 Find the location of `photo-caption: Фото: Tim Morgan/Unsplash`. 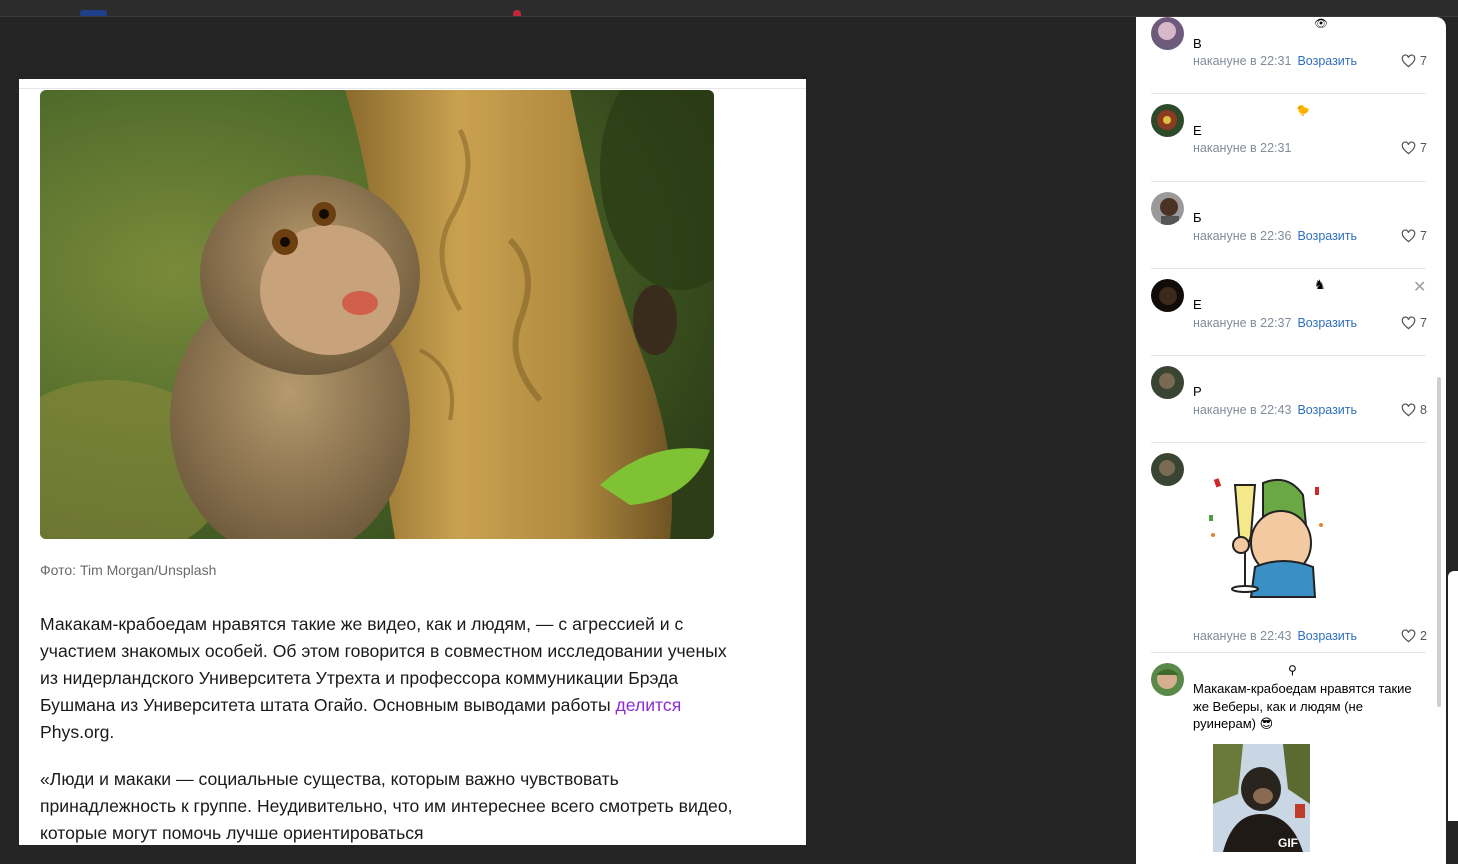

photo-caption: Фото: Tim Morgan/Unsplash is located at coordinates (128, 570).